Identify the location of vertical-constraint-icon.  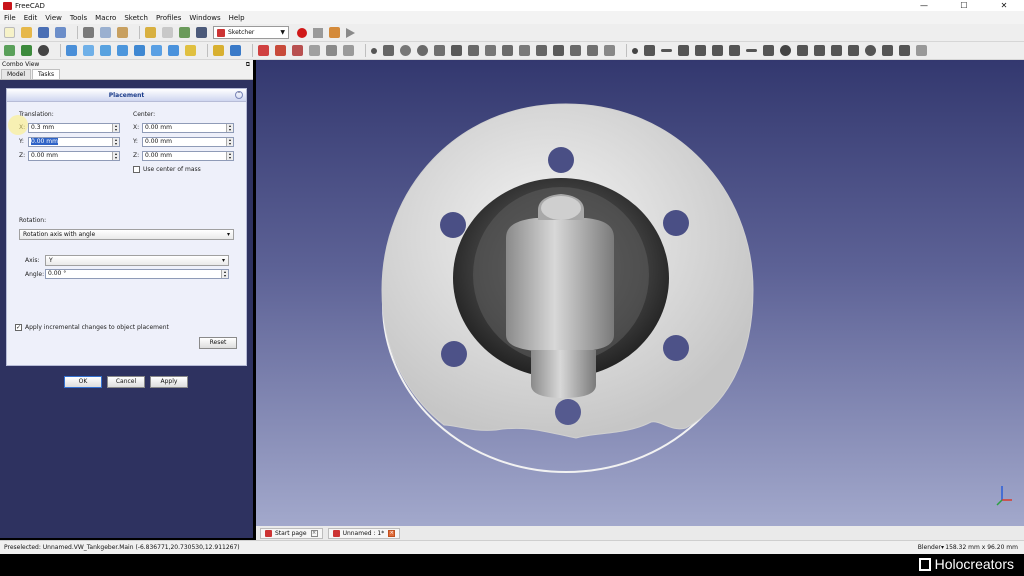
(683, 50).